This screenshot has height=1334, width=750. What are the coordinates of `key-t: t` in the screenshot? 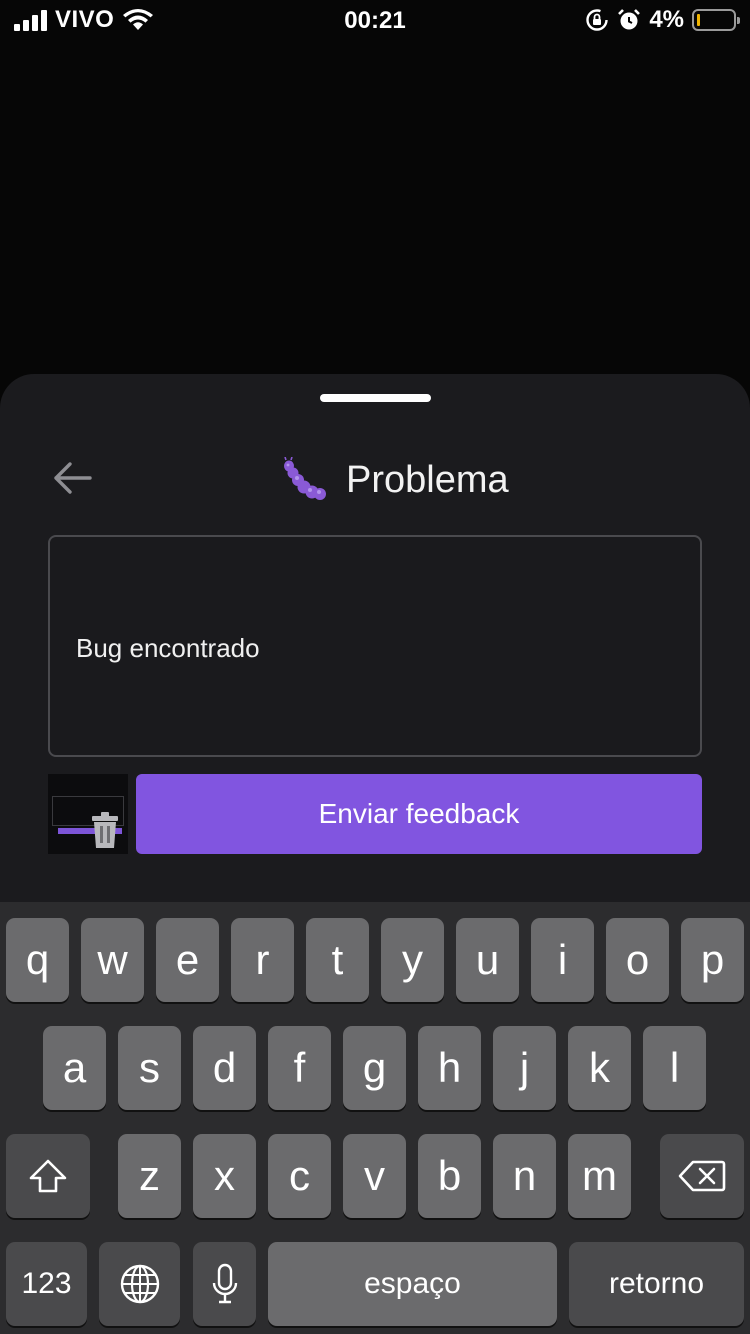 It's located at (337, 960).